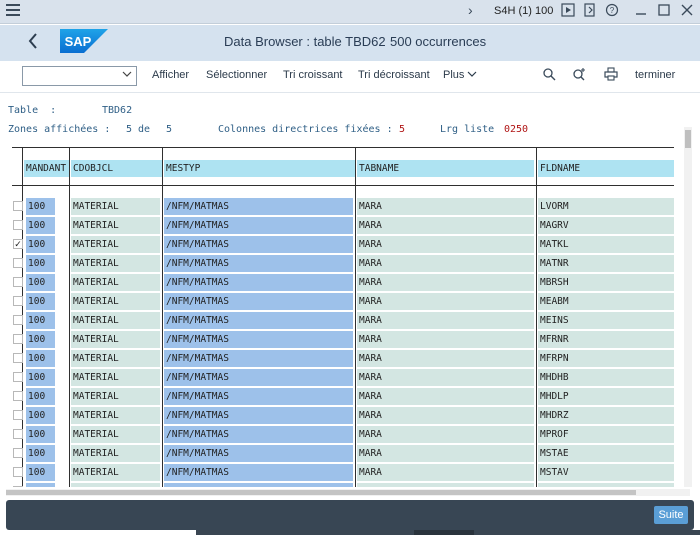  Describe the element at coordinates (606, 415) in the screenshot. I see `fldname-cell: MHDRZ` at that location.